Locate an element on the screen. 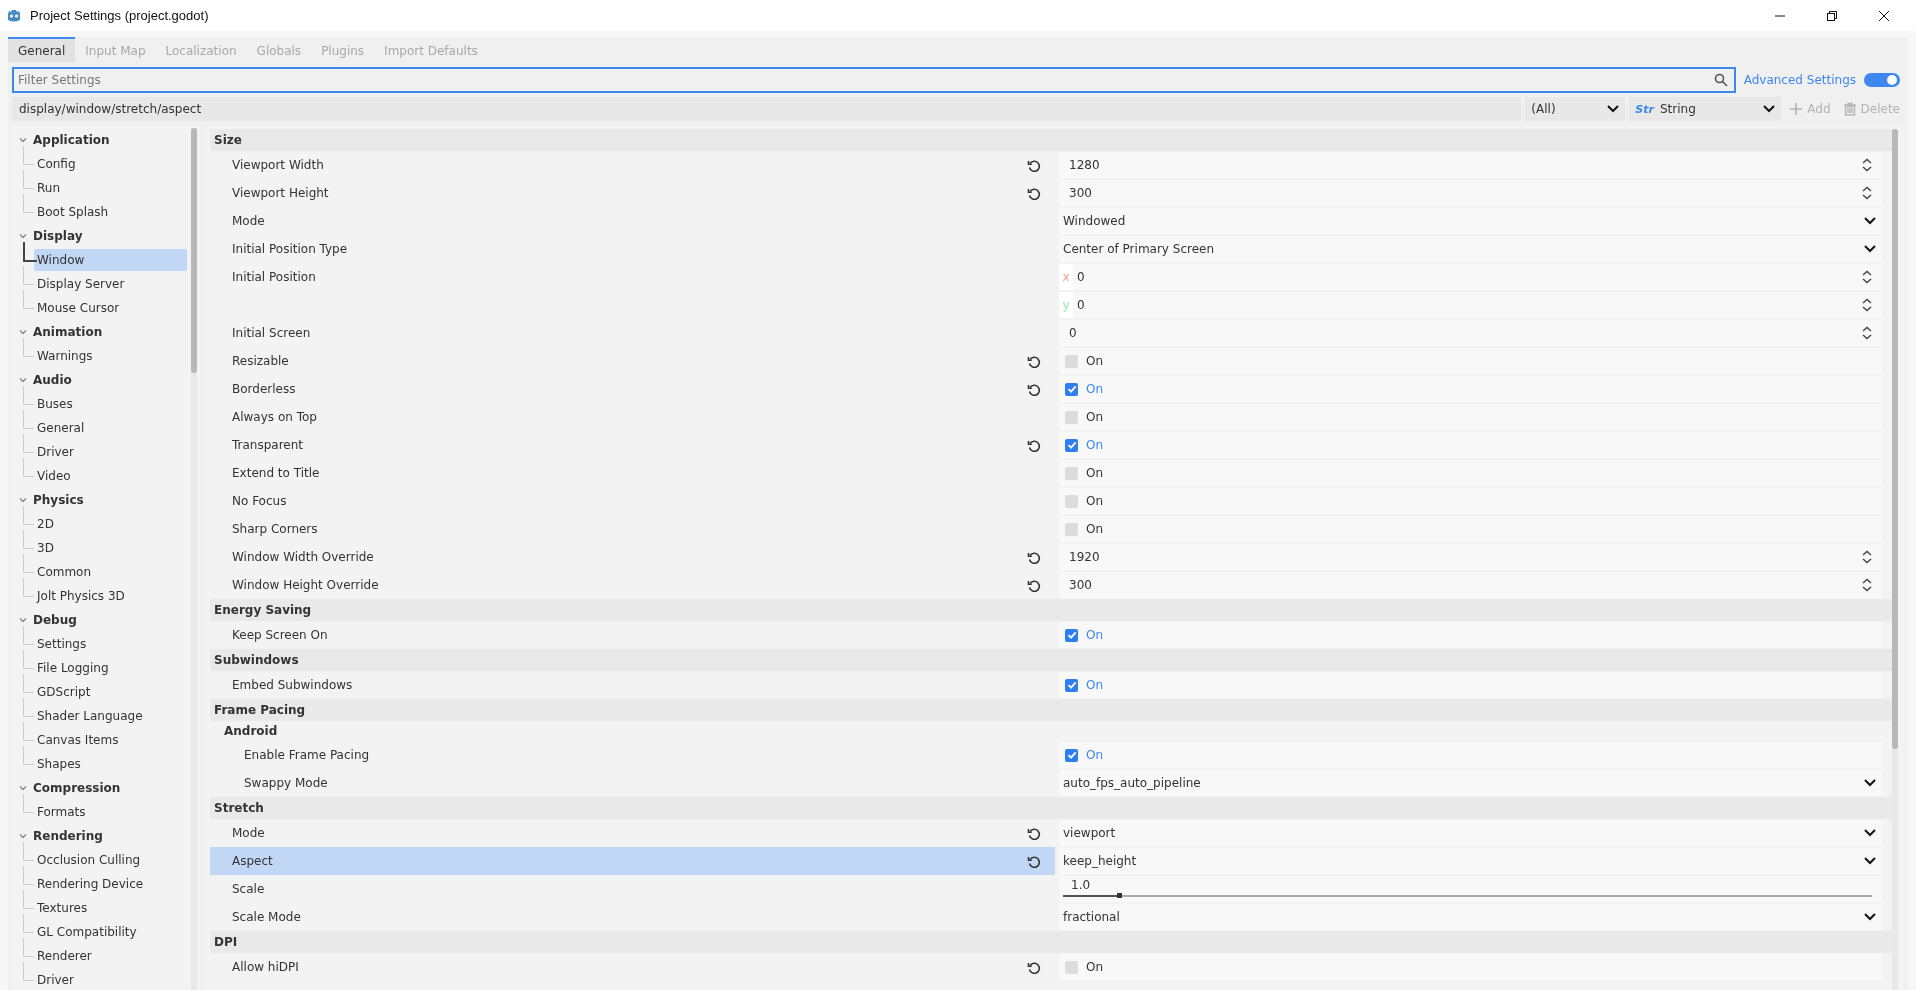 This screenshot has width=1916, height=990. tree-item: General is located at coordinates (110, 428).